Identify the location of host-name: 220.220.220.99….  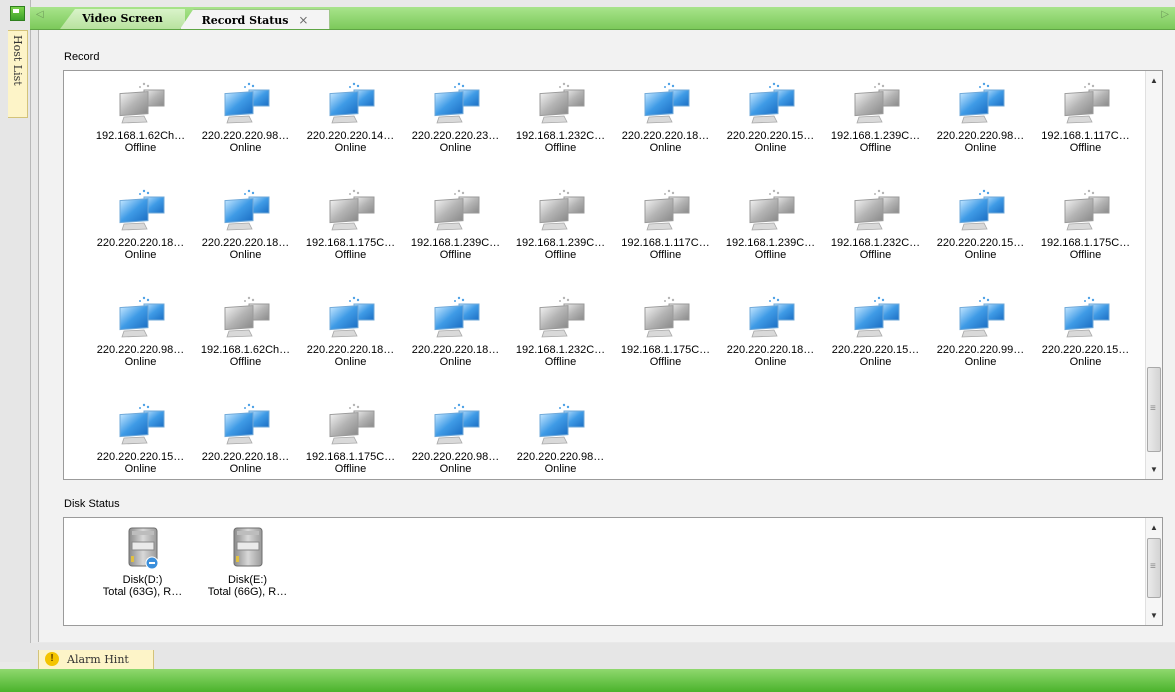
(980, 350).